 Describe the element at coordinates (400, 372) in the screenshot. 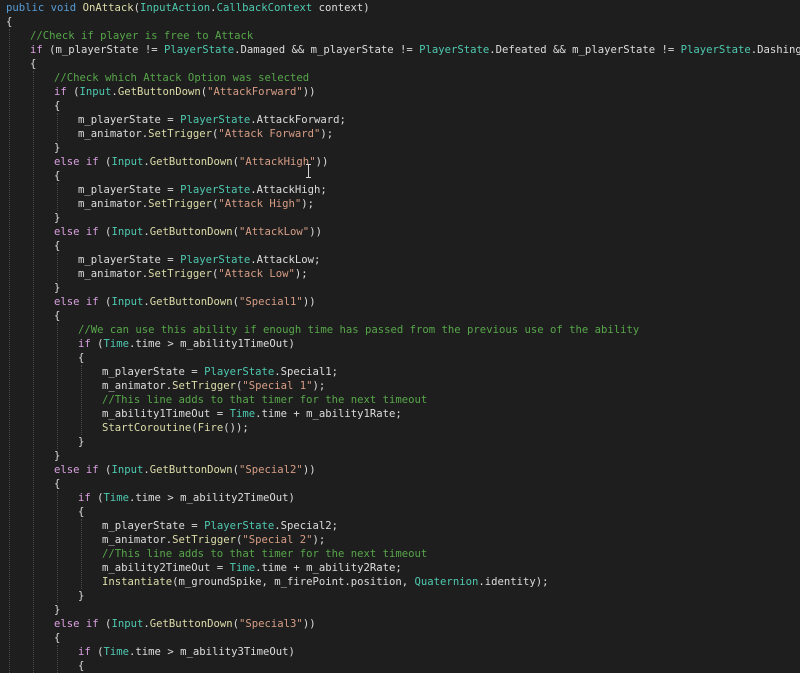

I see `code-line: m_playerState = PlayerState.Special1;` at that location.